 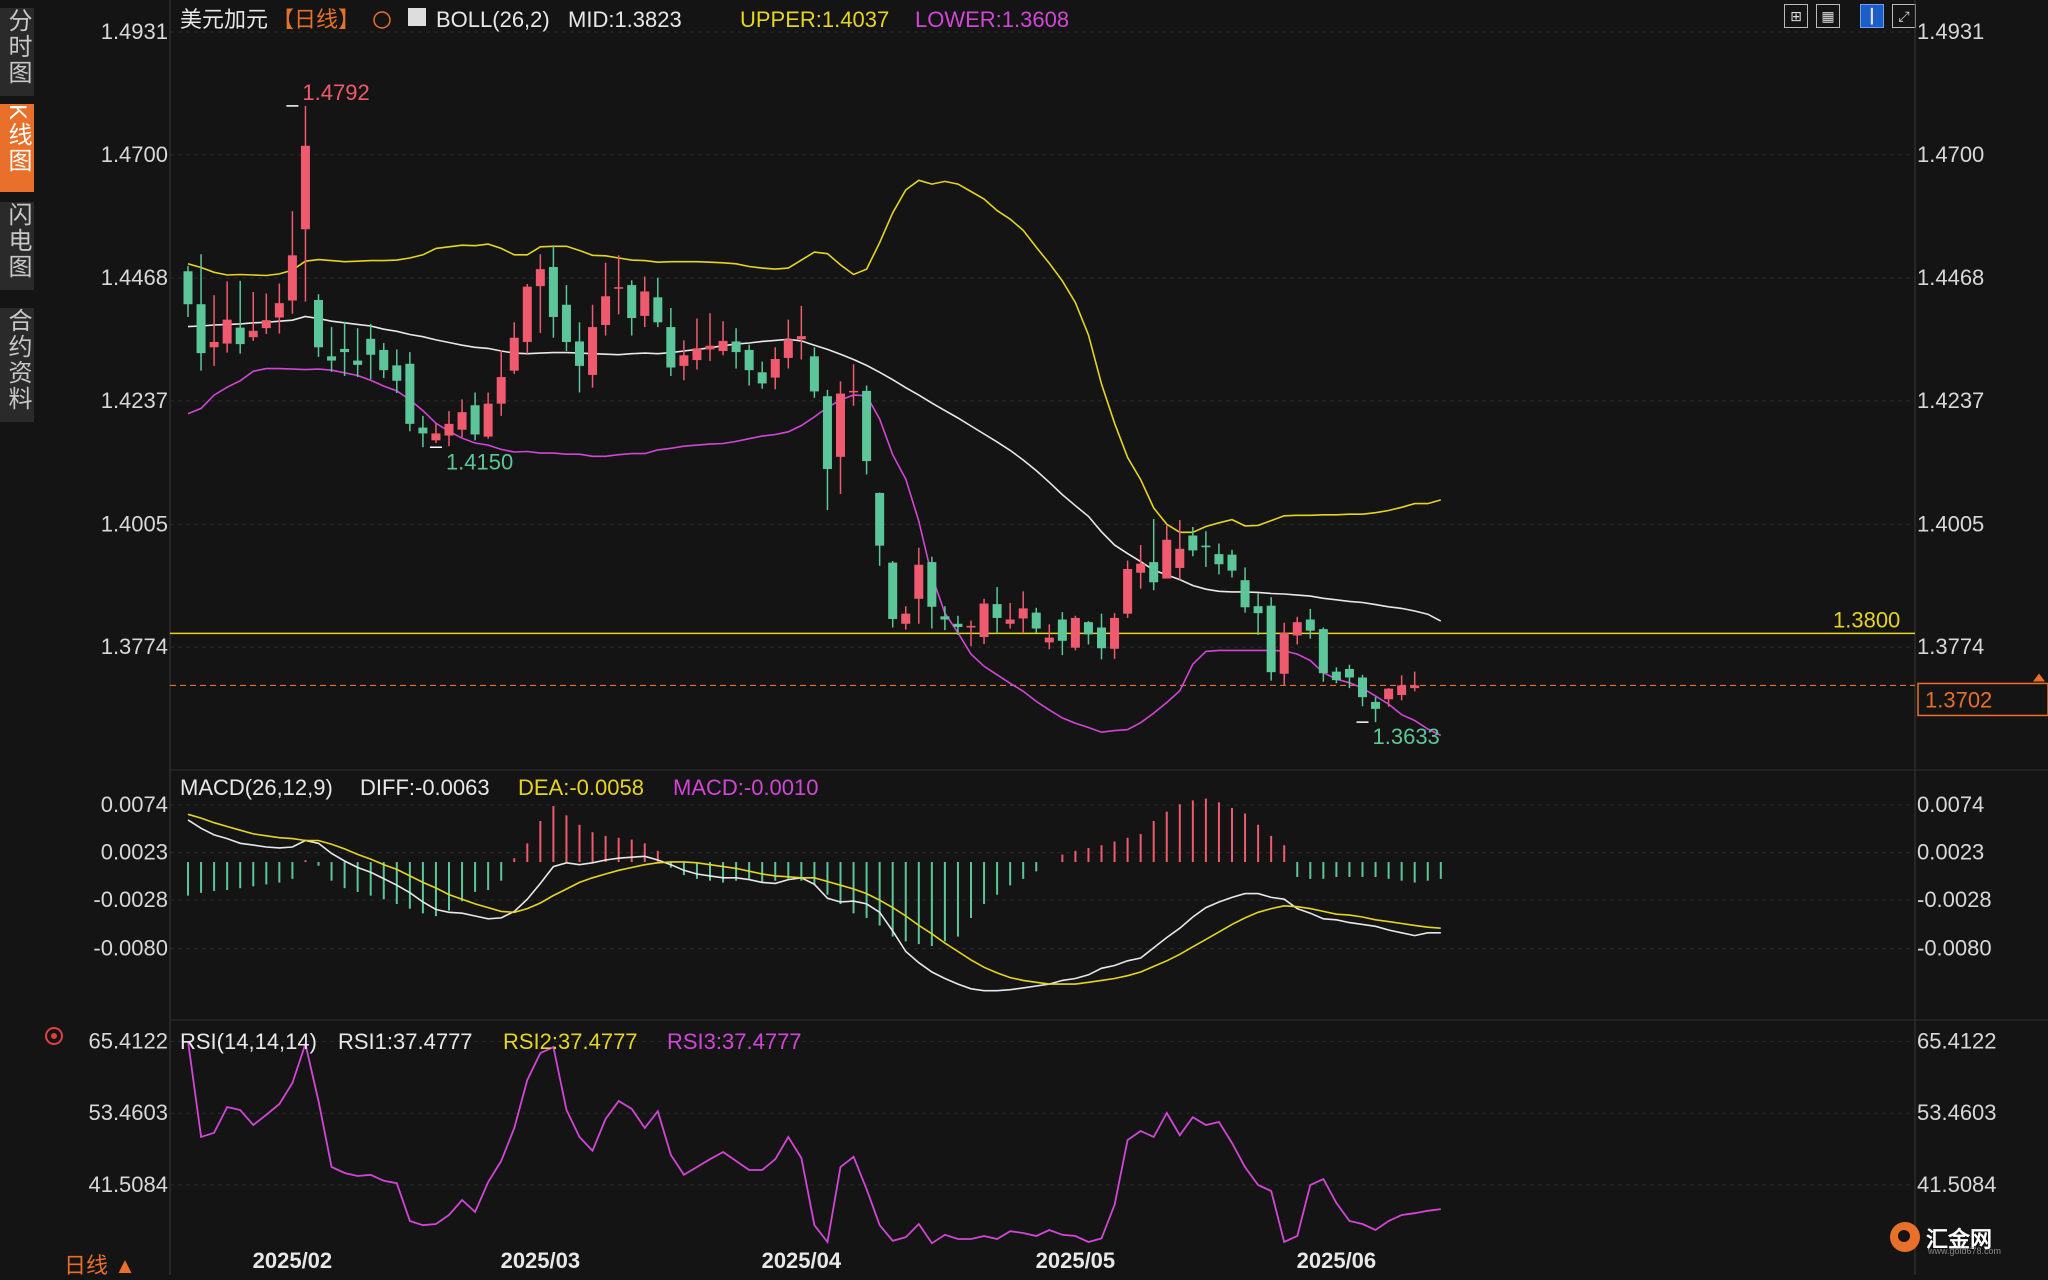 What do you see at coordinates (1950, 646) in the screenshot?
I see `y-tick-right: 1.3774` at bounding box center [1950, 646].